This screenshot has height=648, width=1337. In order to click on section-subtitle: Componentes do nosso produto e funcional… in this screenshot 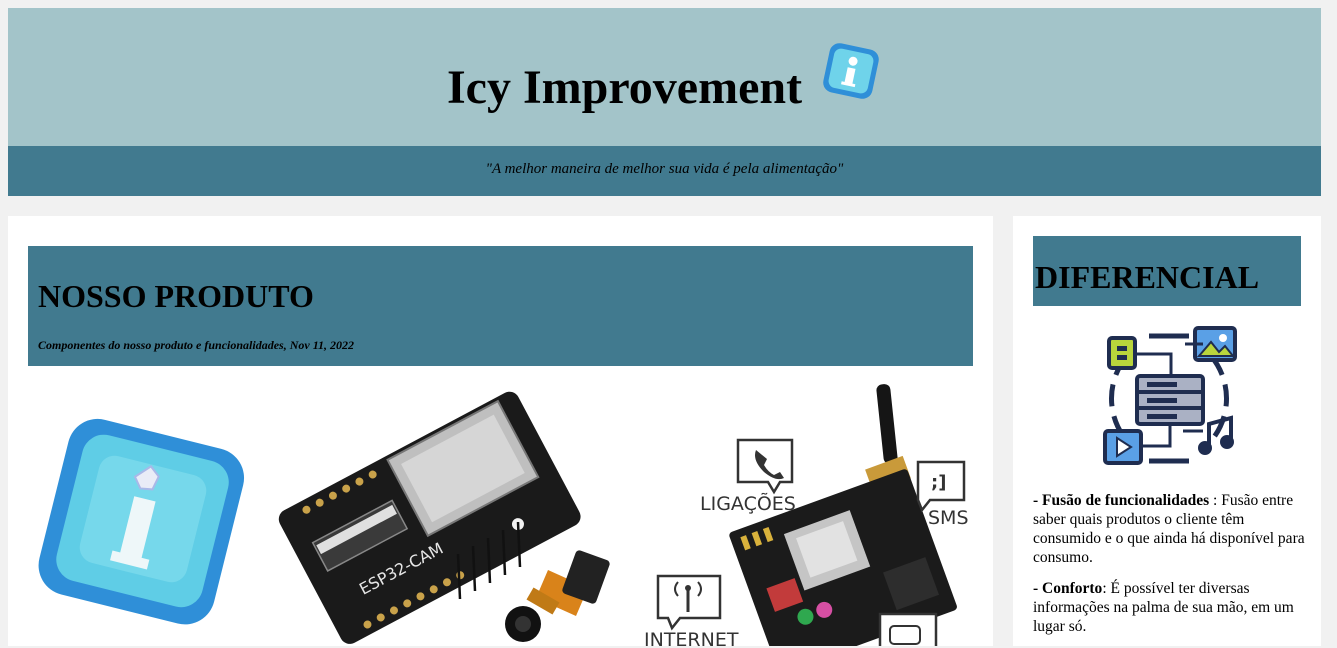, I will do `click(196, 345)`.